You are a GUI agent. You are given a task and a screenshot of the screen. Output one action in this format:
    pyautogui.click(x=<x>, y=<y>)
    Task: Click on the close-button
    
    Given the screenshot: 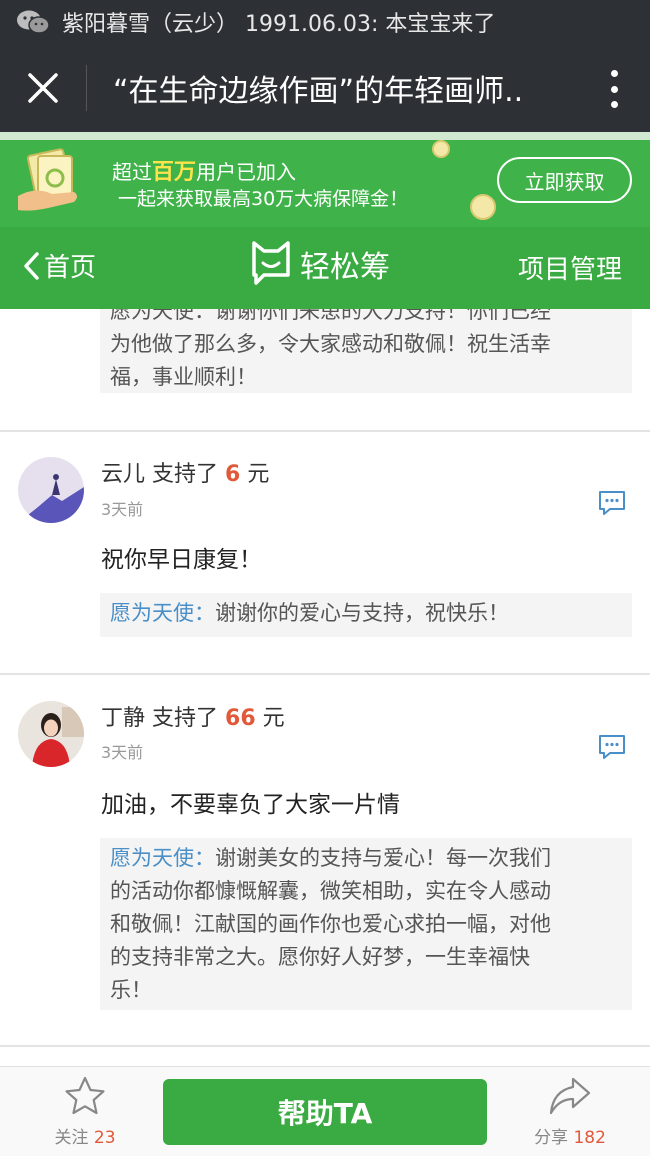 What is the action you would take?
    pyautogui.click(x=43, y=88)
    